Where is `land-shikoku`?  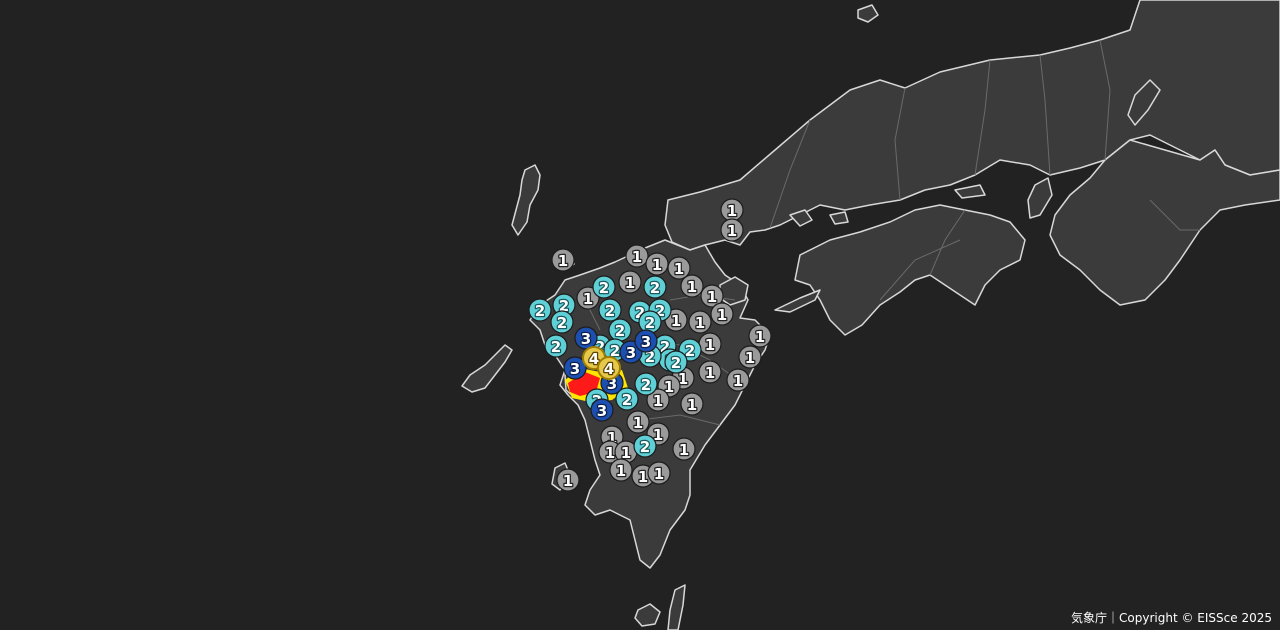
land-shikoku is located at coordinates (910, 270).